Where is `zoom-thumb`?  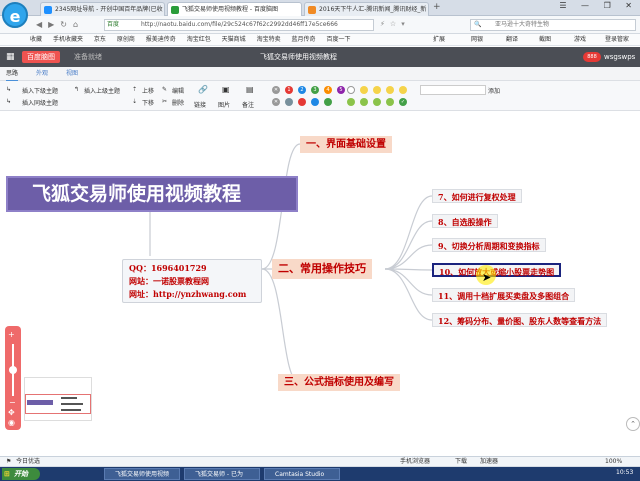 zoom-thumb is located at coordinates (13, 370).